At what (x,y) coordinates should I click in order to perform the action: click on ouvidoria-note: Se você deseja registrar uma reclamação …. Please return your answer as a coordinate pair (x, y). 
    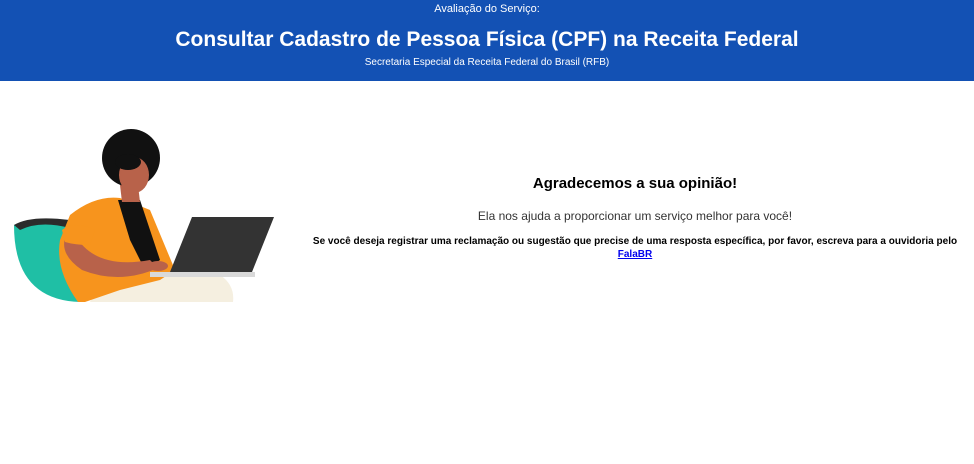
    Looking at the image, I should click on (635, 248).